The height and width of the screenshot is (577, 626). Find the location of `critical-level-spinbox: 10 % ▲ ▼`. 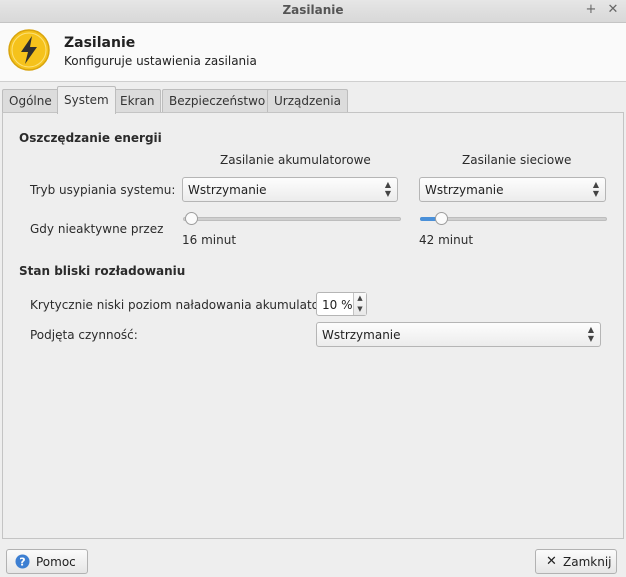

critical-level-spinbox: 10 % ▲ ▼ is located at coordinates (341, 304).